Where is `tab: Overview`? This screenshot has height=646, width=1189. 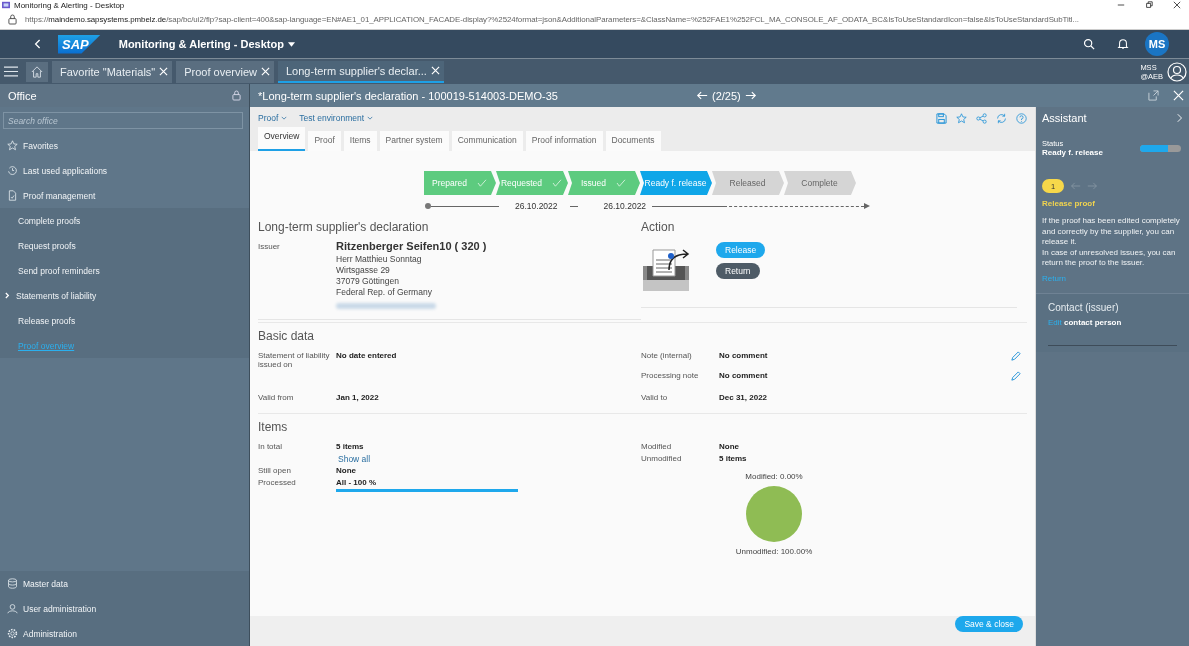 tab: Overview is located at coordinates (282, 139).